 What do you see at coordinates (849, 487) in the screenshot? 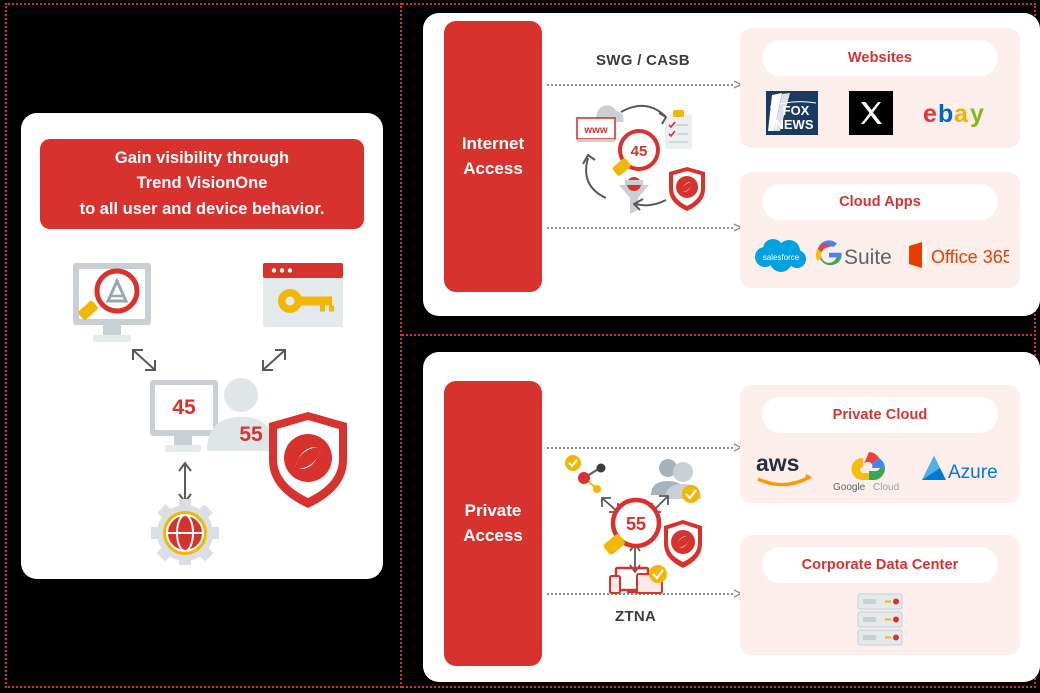
I see `svg-text: Google` at bounding box center [849, 487].